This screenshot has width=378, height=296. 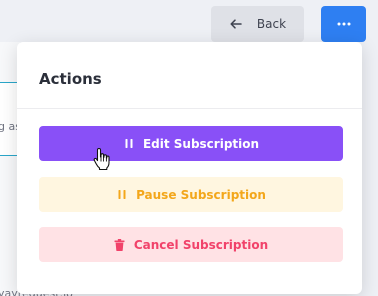 What do you see at coordinates (189, 108) in the screenshot?
I see `divider` at bounding box center [189, 108].